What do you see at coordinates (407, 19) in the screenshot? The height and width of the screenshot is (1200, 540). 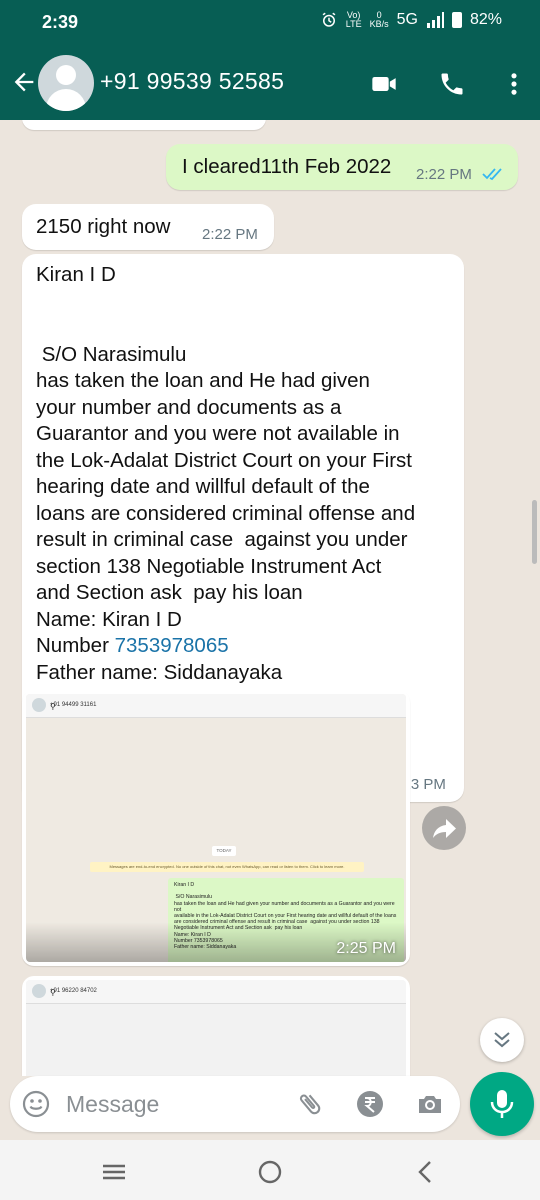 I see `network-type: 5G` at bounding box center [407, 19].